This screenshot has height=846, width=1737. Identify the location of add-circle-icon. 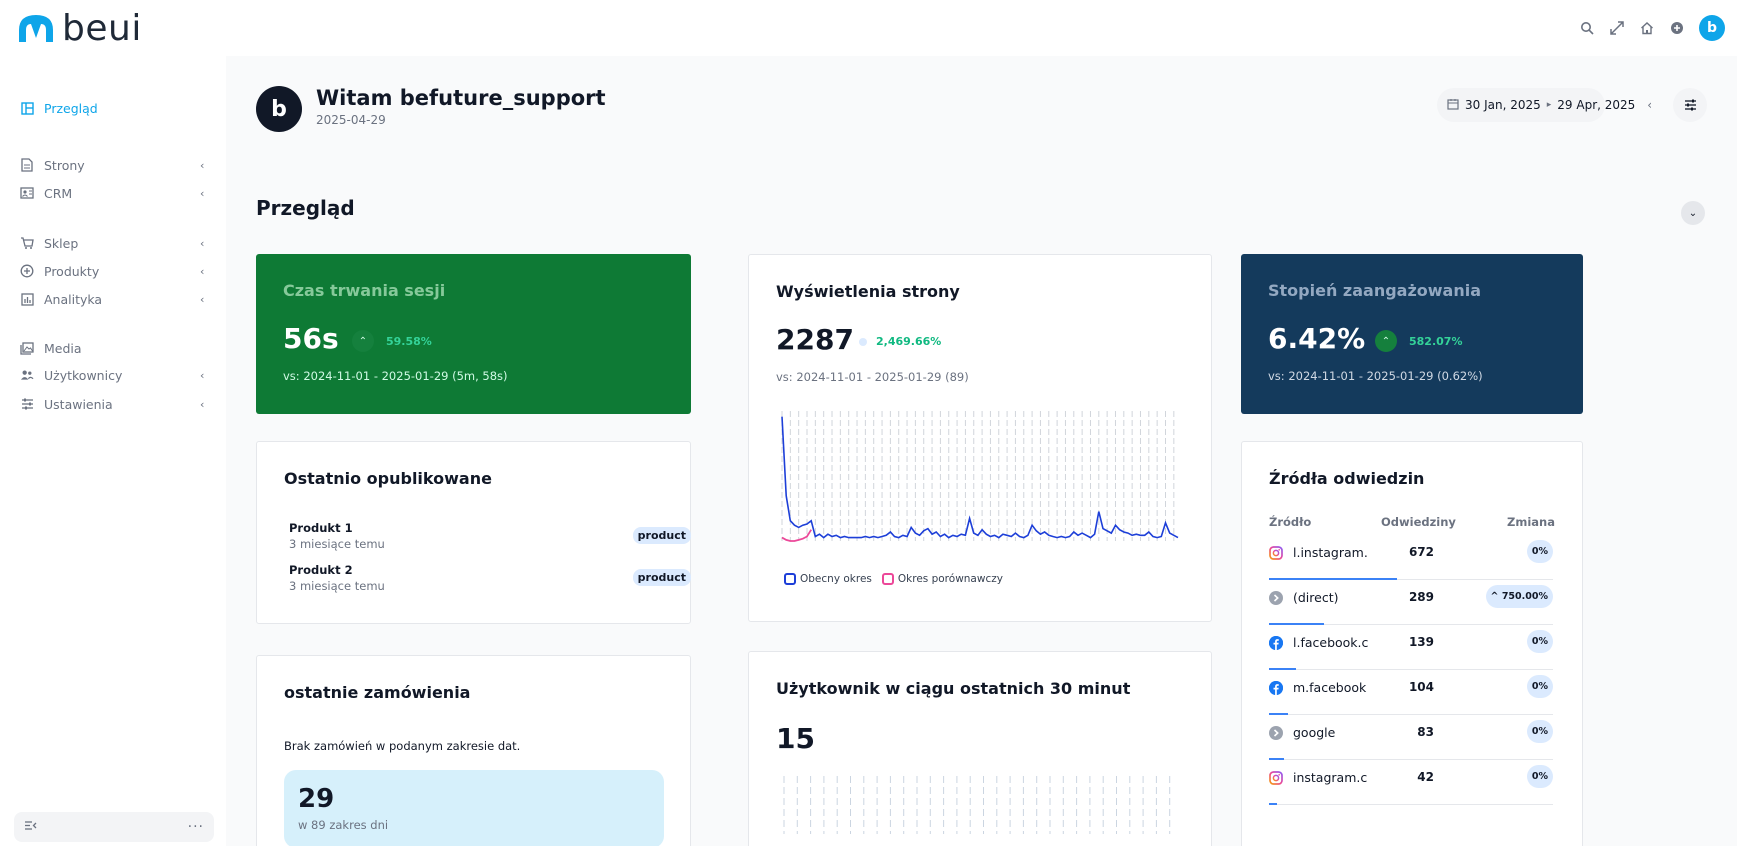
(1677, 28).